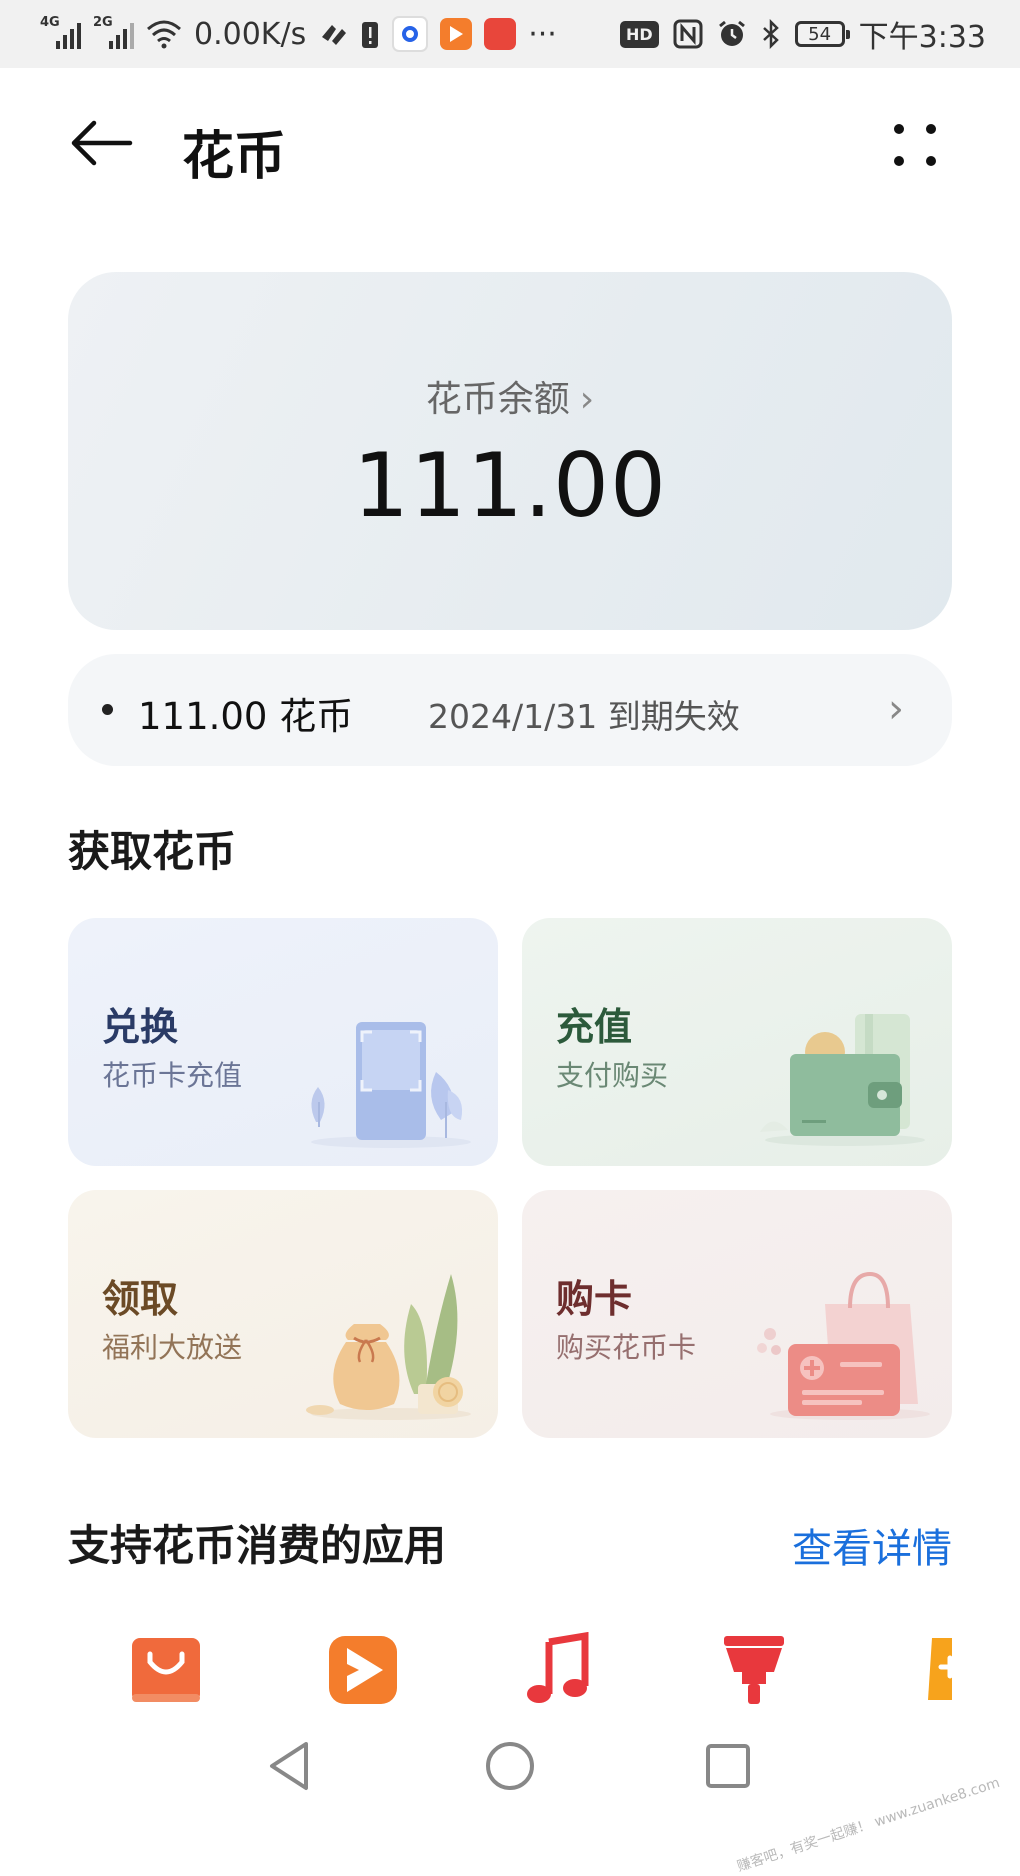 Image resolution: width=1020 pixels, height=1876 pixels. I want to click on page-title: 花币, so click(234, 157).